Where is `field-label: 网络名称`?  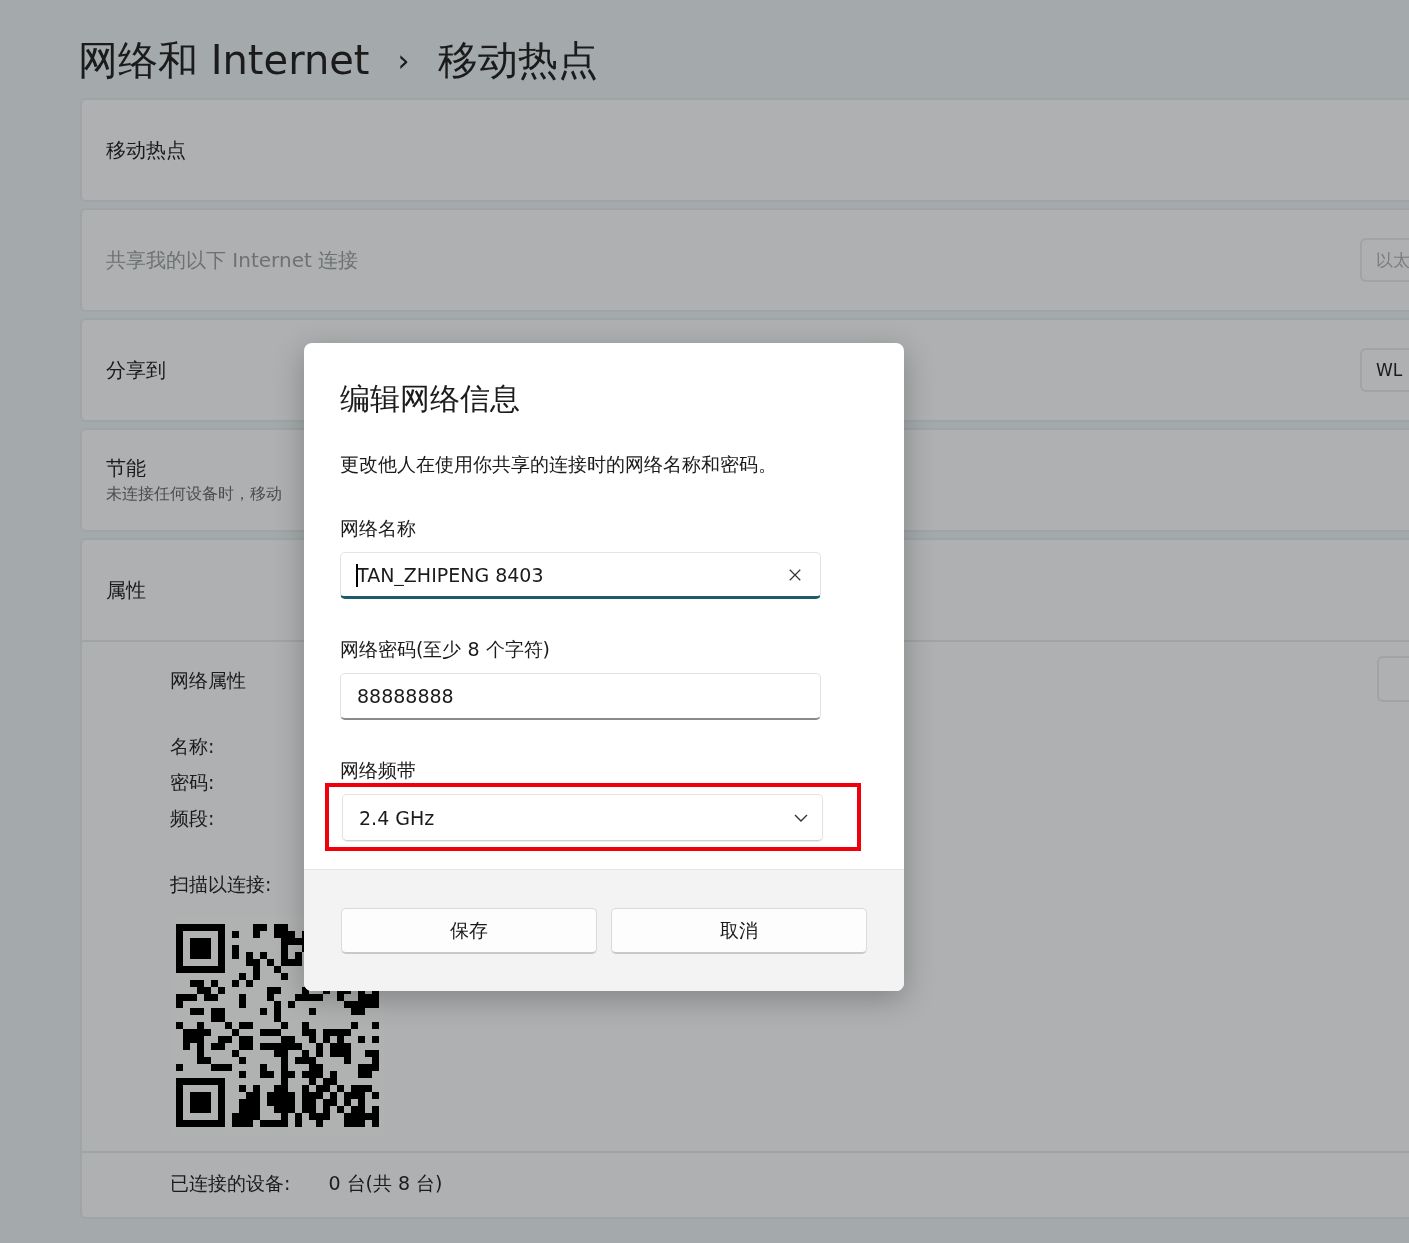 field-label: 网络名称 is located at coordinates (378, 528).